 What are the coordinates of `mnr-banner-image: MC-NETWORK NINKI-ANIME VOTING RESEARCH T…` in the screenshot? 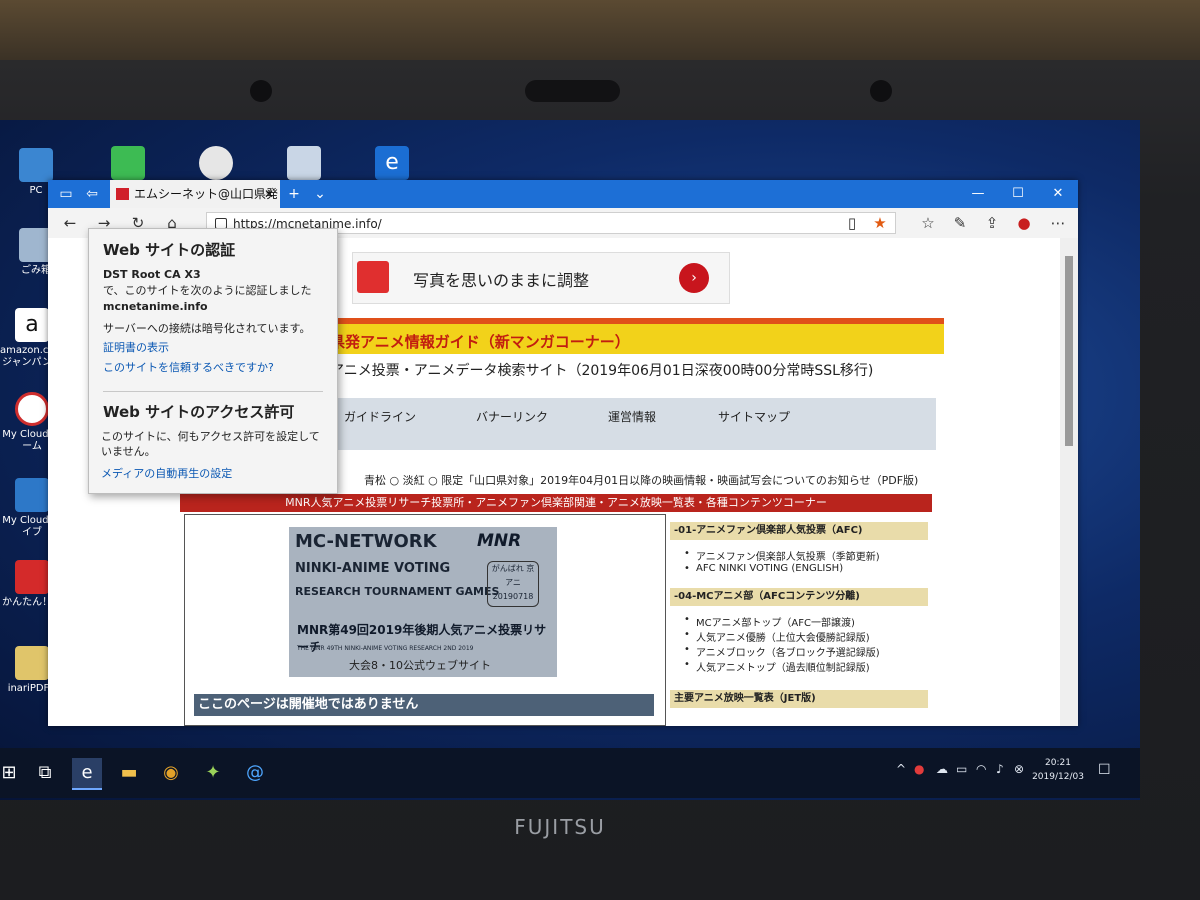 It's located at (423, 602).